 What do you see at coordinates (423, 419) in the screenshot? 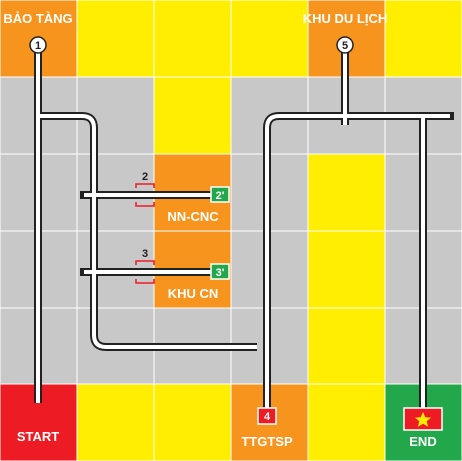
I see `vietnam-flag-icon` at bounding box center [423, 419].